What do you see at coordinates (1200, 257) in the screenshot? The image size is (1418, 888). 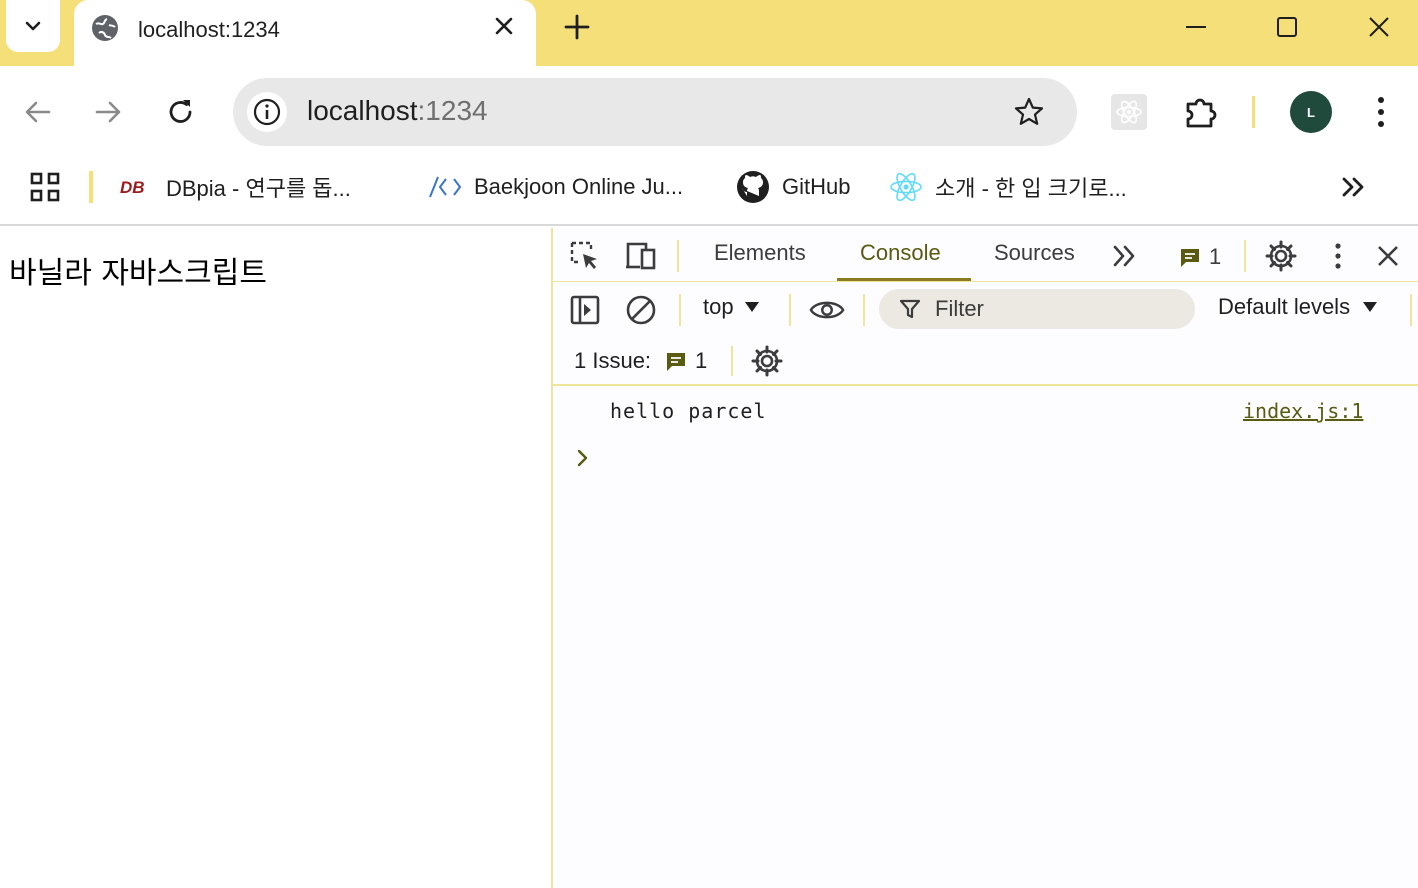 I see `issues-counter: 1` at bounding box center [1200, 257].